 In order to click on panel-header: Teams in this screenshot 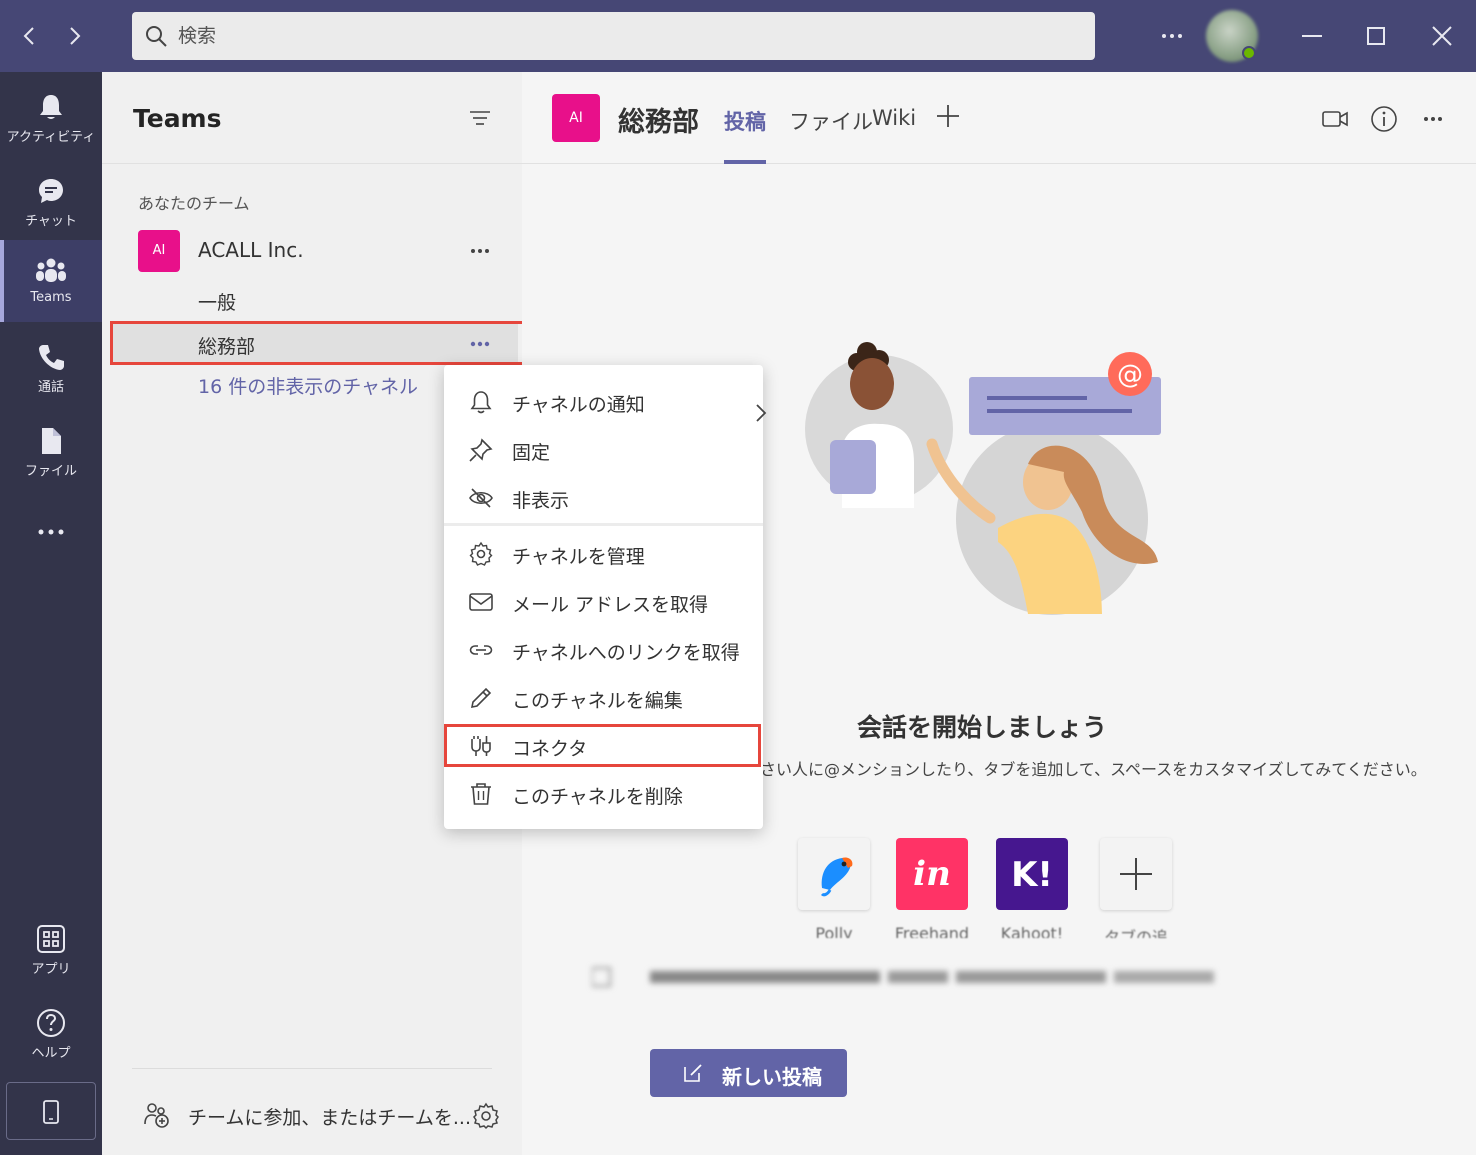, I will do `click(312, 118)`.